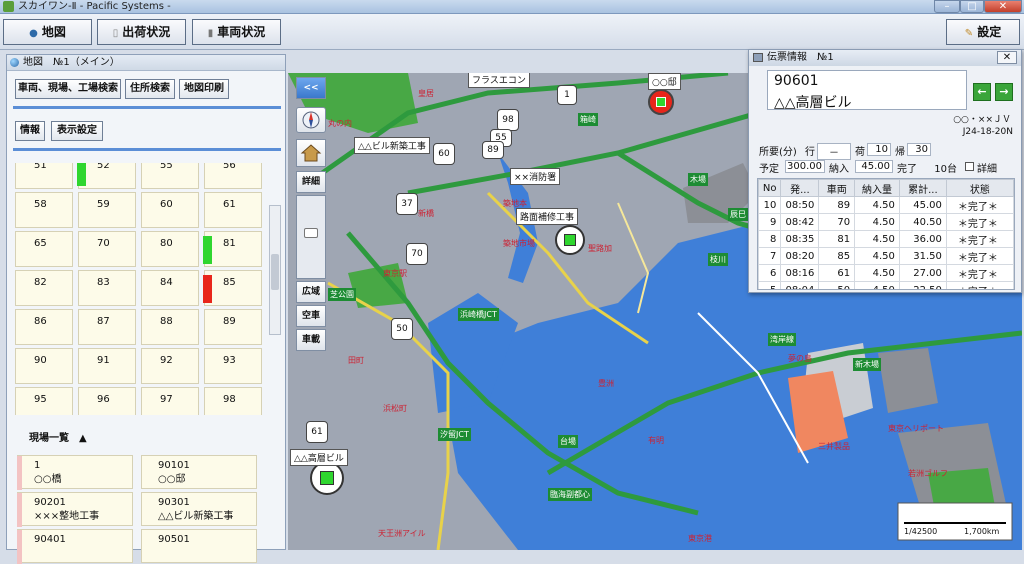  Describe the element at coordinates (170, 401) in the screenshot. I see `vehicle-cell: 97` at that location.